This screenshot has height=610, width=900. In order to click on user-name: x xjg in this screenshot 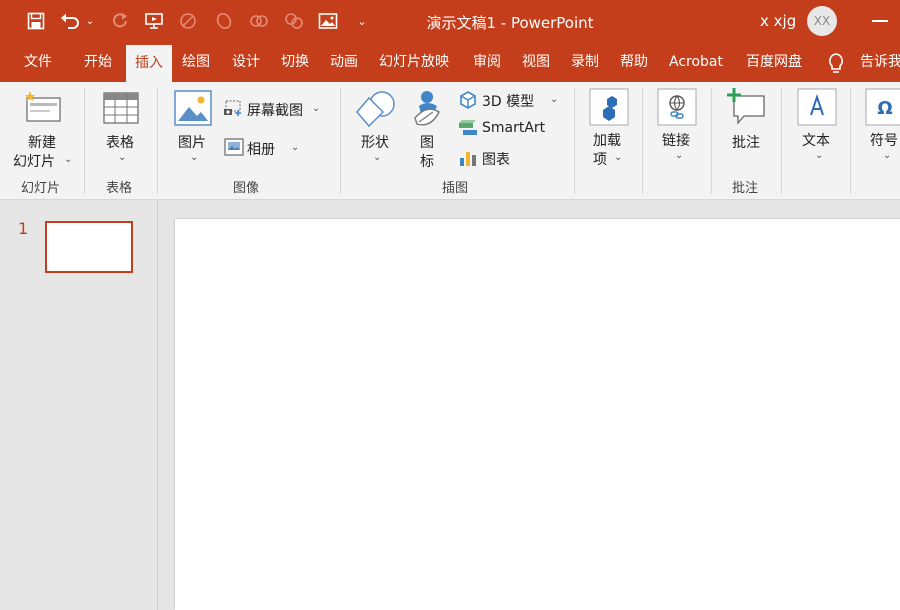, I will do `click(778, 21)`.